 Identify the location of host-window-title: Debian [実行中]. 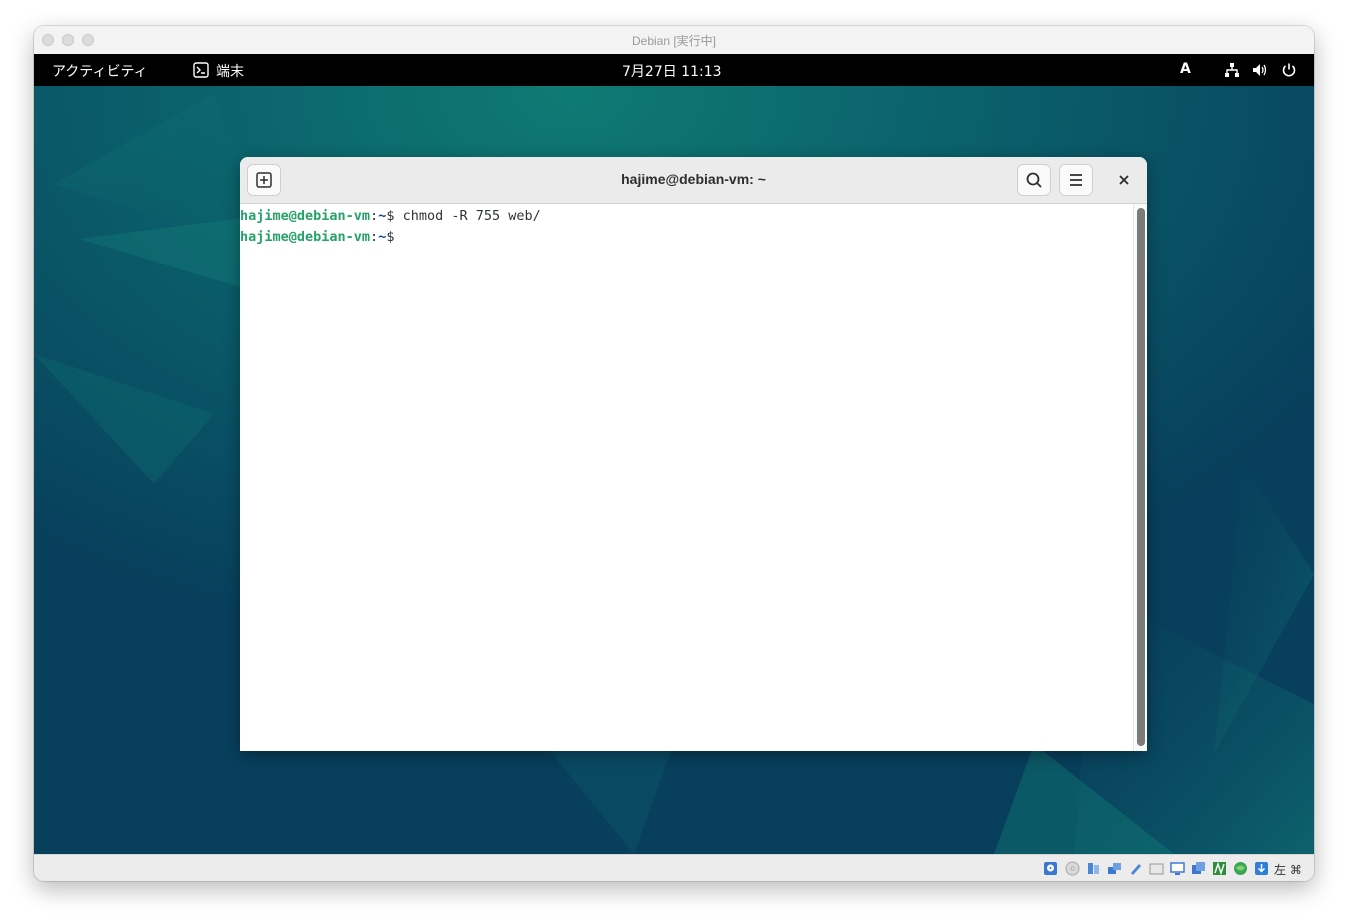
(674, 41).